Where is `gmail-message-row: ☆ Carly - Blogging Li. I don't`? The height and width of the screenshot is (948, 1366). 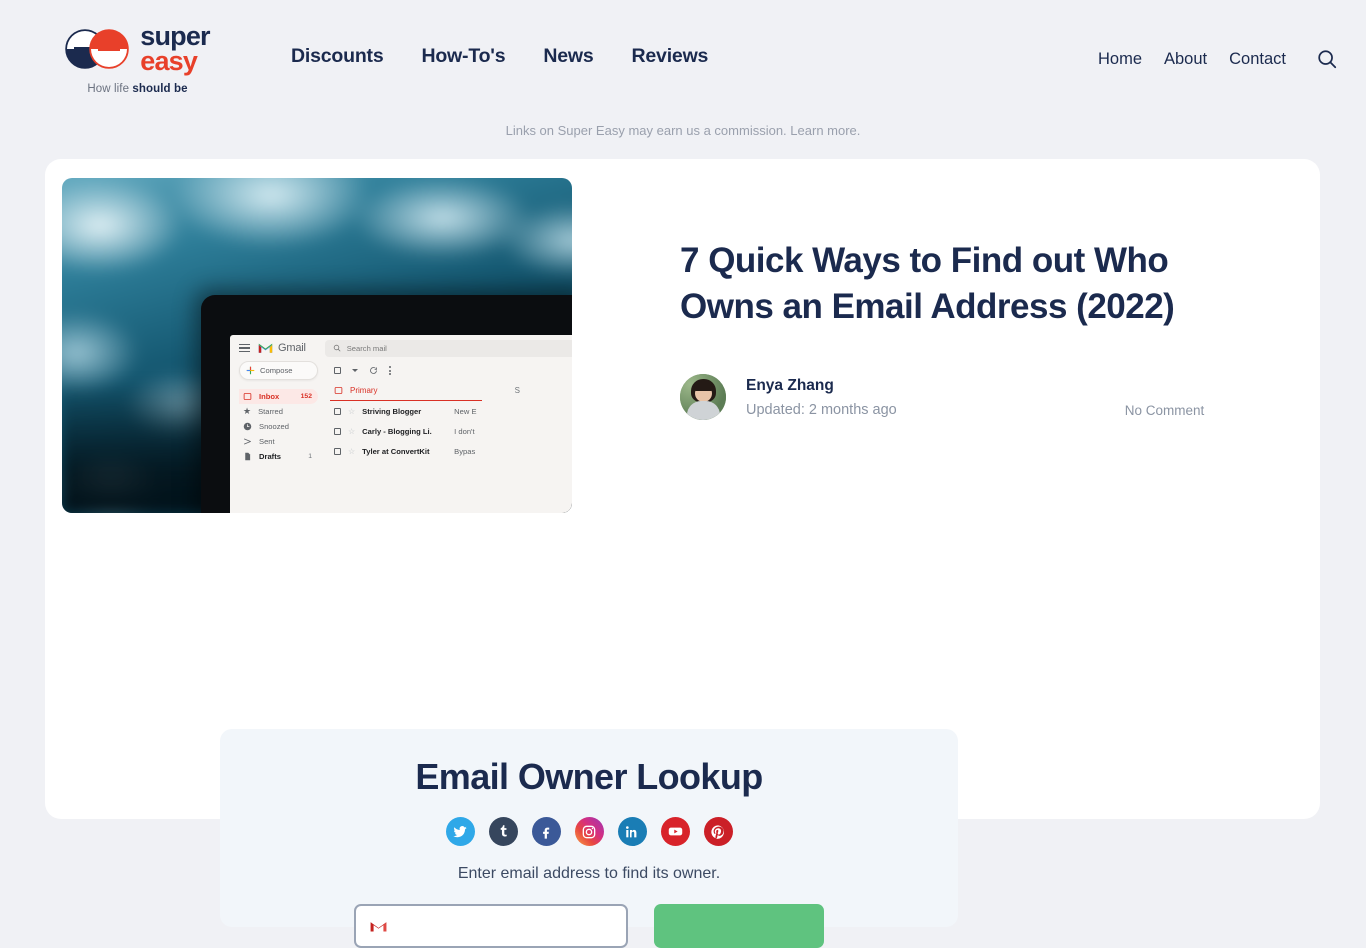
gmail-message-row: ☆ Carly - Blogging Li. I don't is located at coordinates (451, 431).